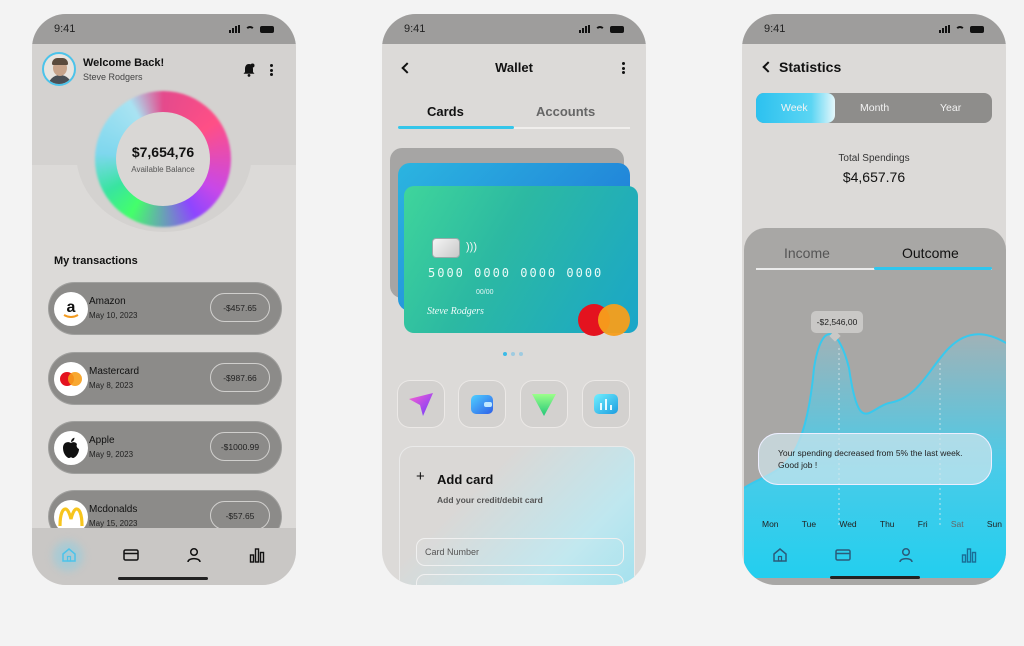 This screenshot has height=646, width=1024. I want to click on transaction-item: Apple May 9, 2023 -$1000.99, so click(165, 447).